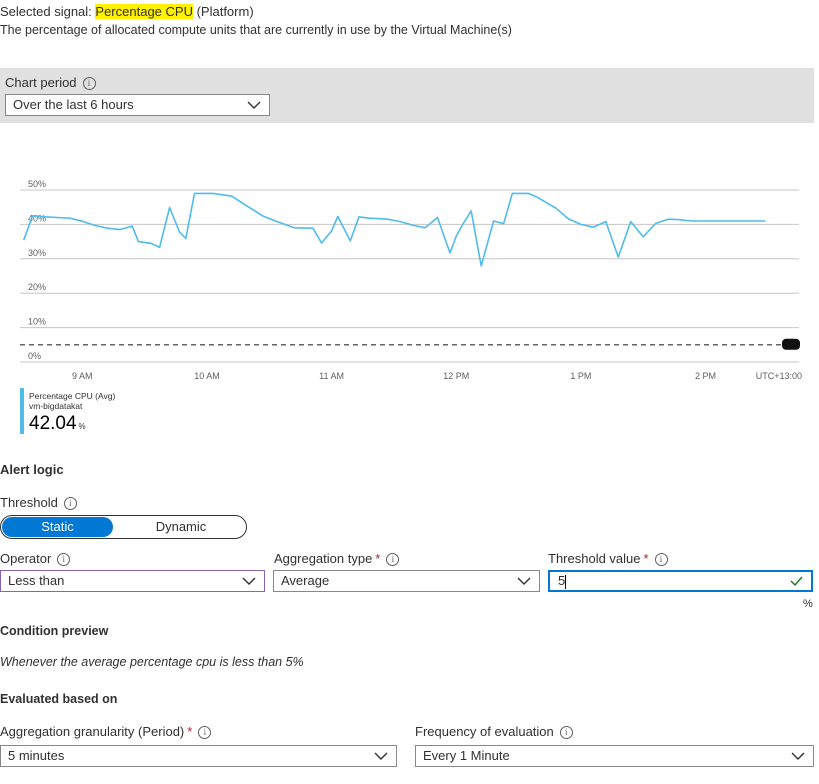 The height and width of the screenshot is (784, 819). What do you see at coordinates (394, 229) in the screenshot?
I see `series-line-cpu` at bounding box center [394, 229].